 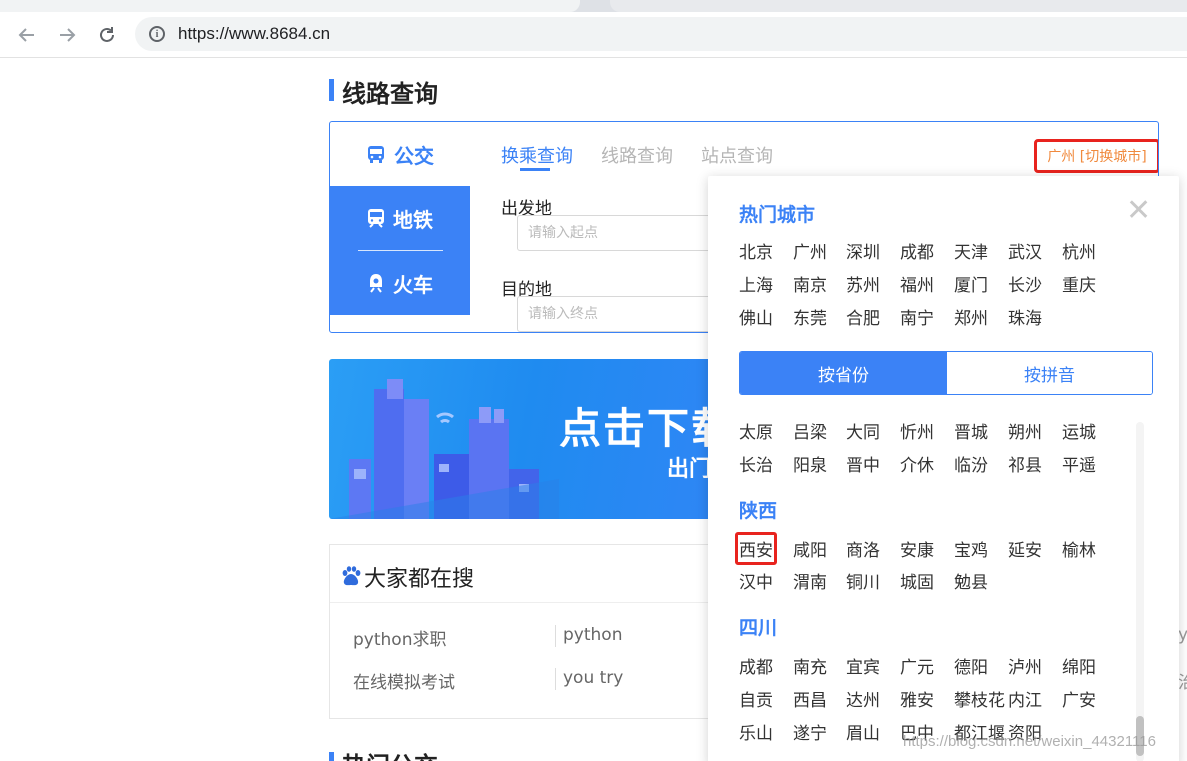 What do you see at coordinates (1079, 283) in the screenshot?
I see `city-link: 重庆` at bounding box center [1079, 283].